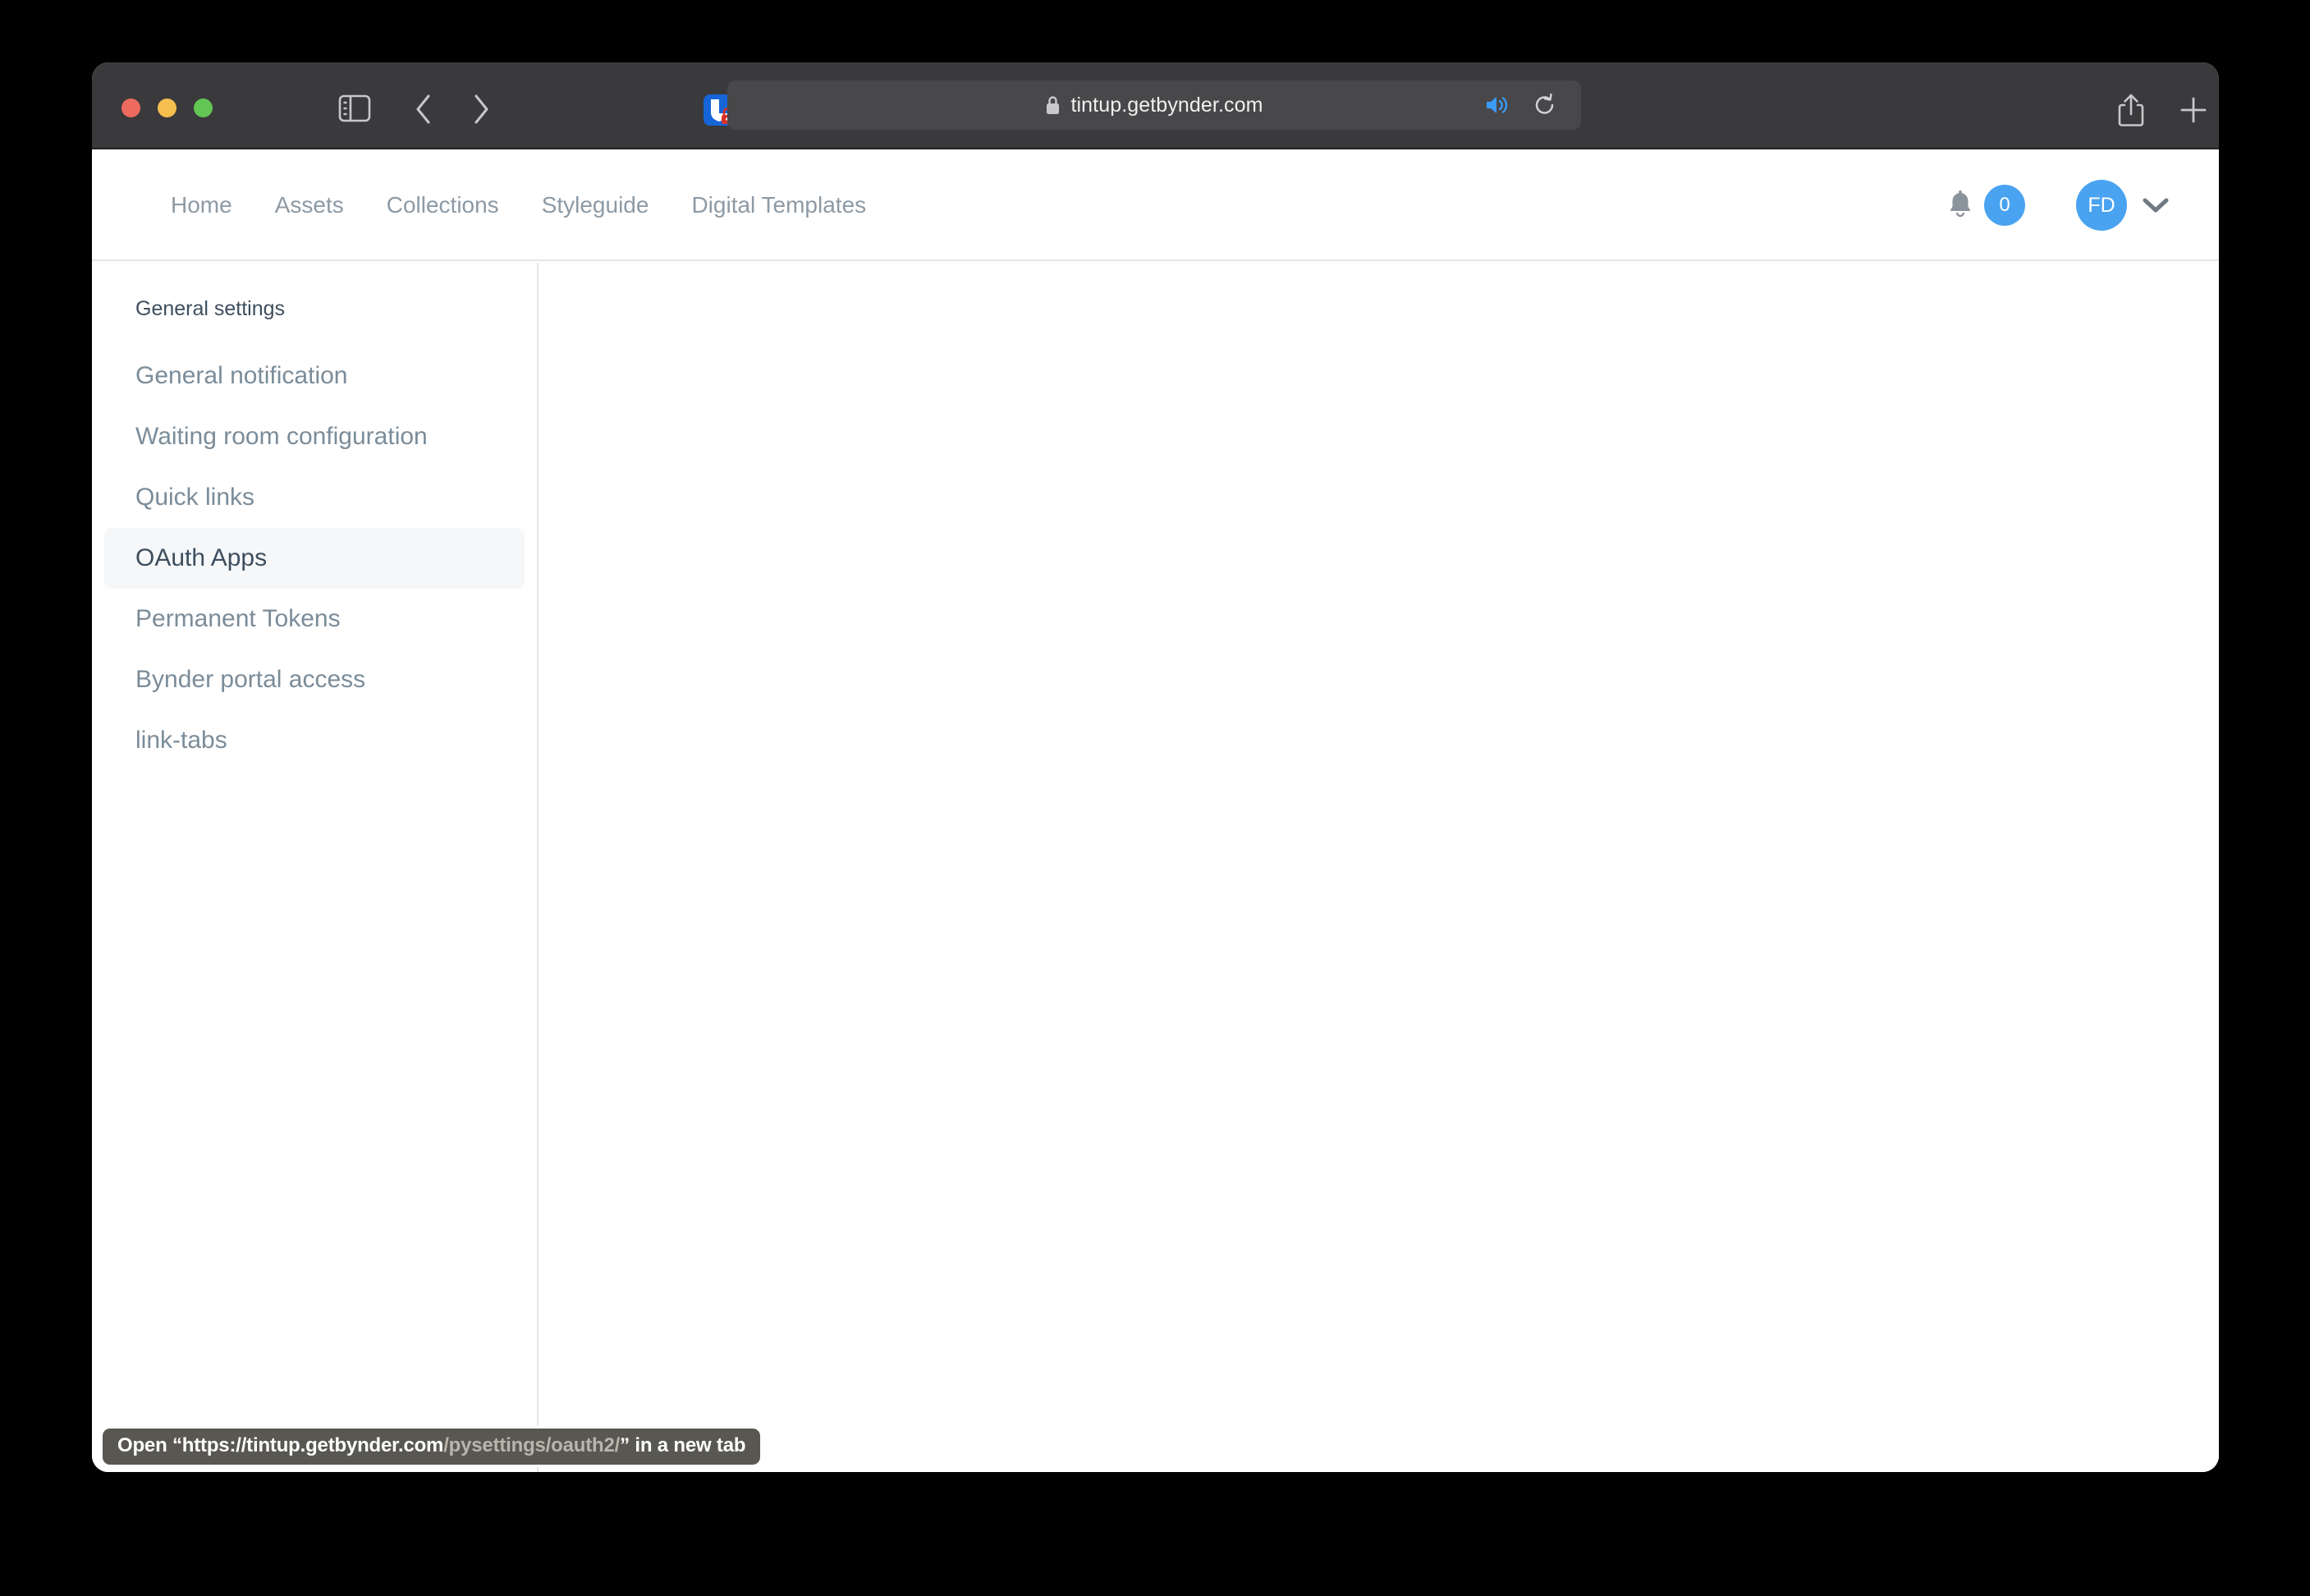  I want to click on url-field: tintup.getbynder.com, so click(1154, 105).